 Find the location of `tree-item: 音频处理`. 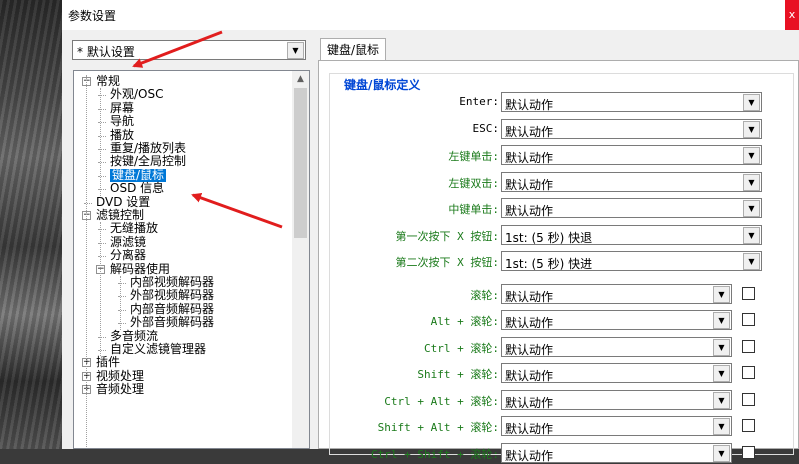

tree-item: 音频处理 is located at coordinates (120, 389).